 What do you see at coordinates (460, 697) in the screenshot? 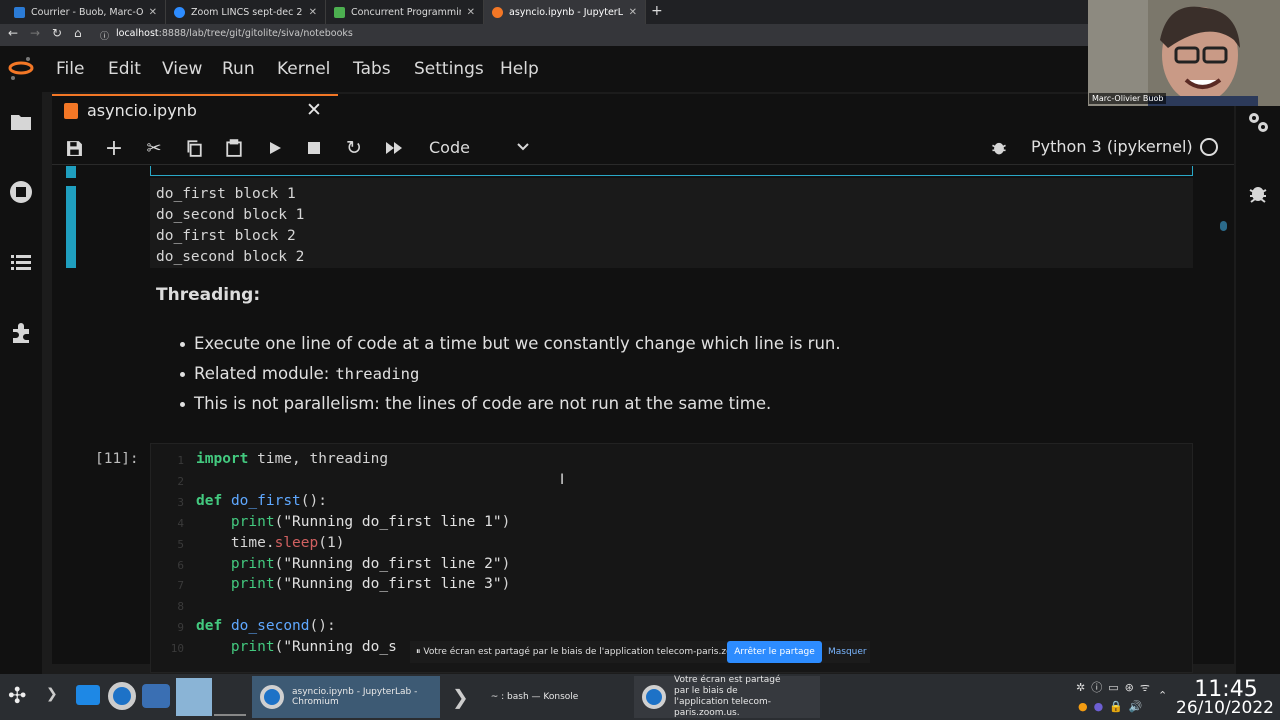
I see `konsole-icon: ❯` at bounding box center [460, 697].